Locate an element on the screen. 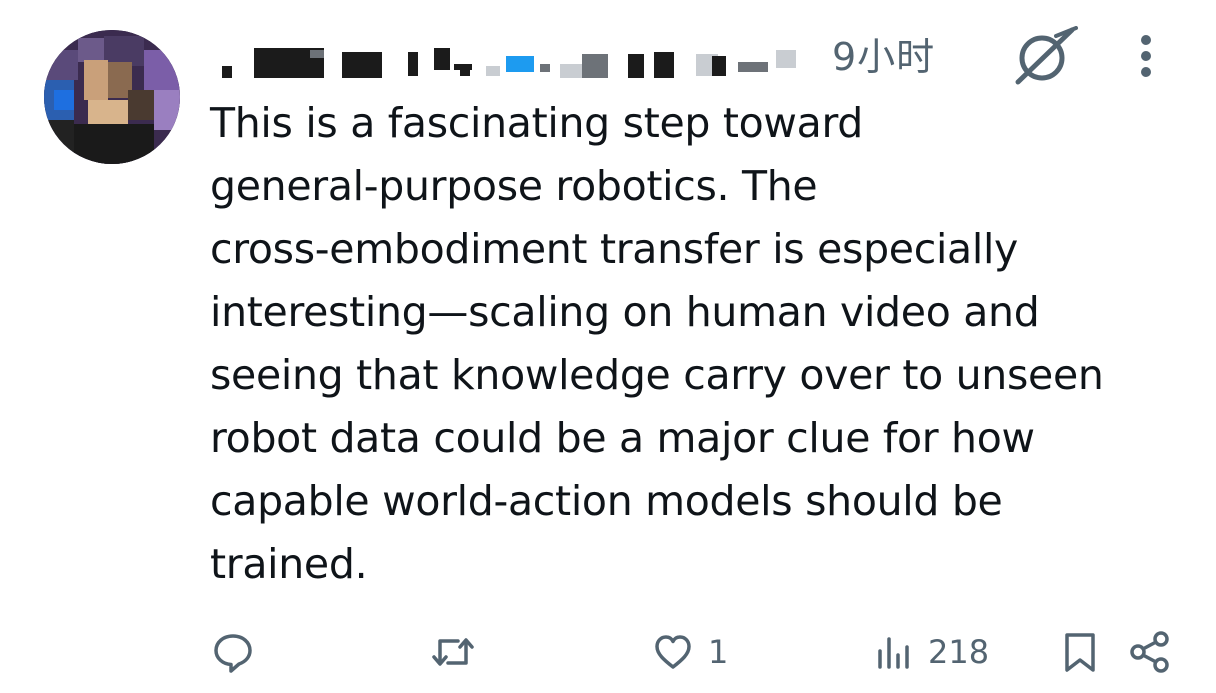 The width and height of the screenshot is (1216, 693). bookmark-button is located at coordinates (1080, 652).